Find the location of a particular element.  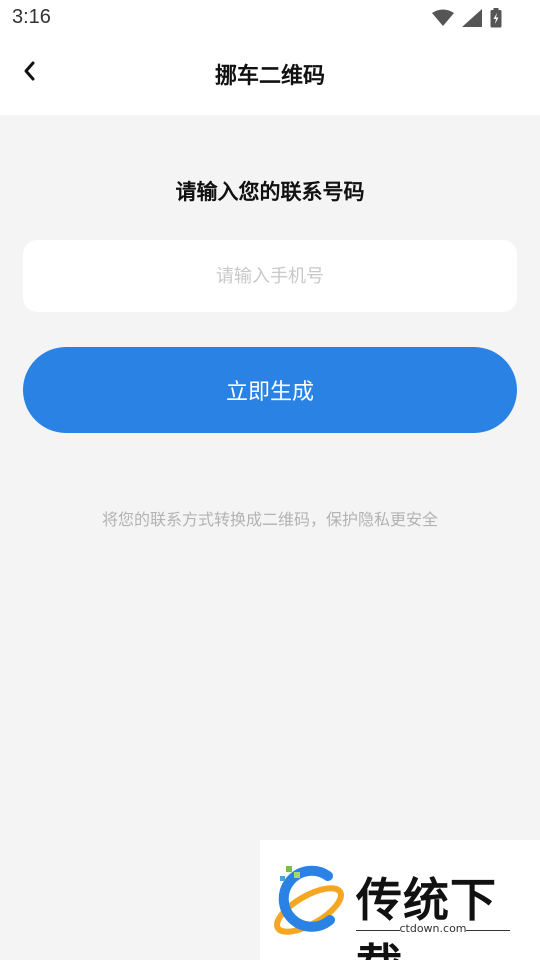

phone-number-input is located at coordinates (270, 276).